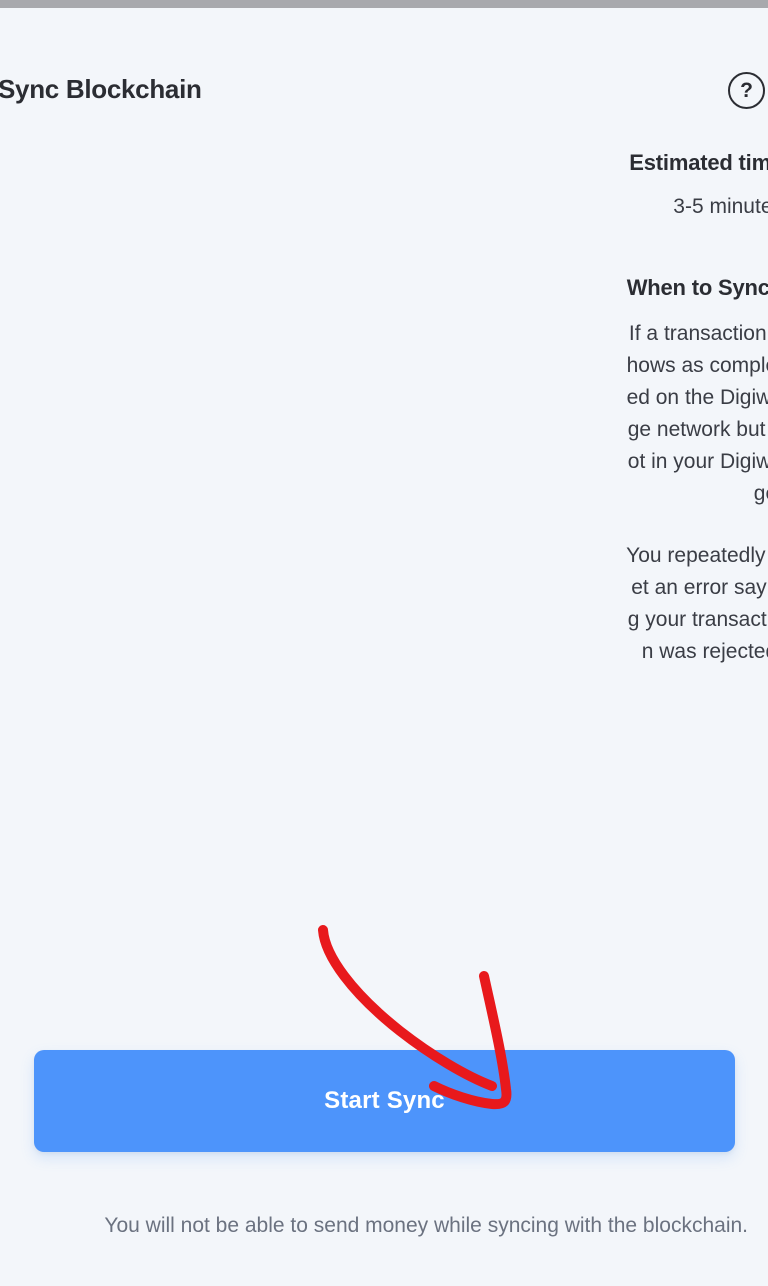 The width and height of the screenshot is (768, 1286). I want to click on question-mark-circle-icon: ?, so click(746, 90).